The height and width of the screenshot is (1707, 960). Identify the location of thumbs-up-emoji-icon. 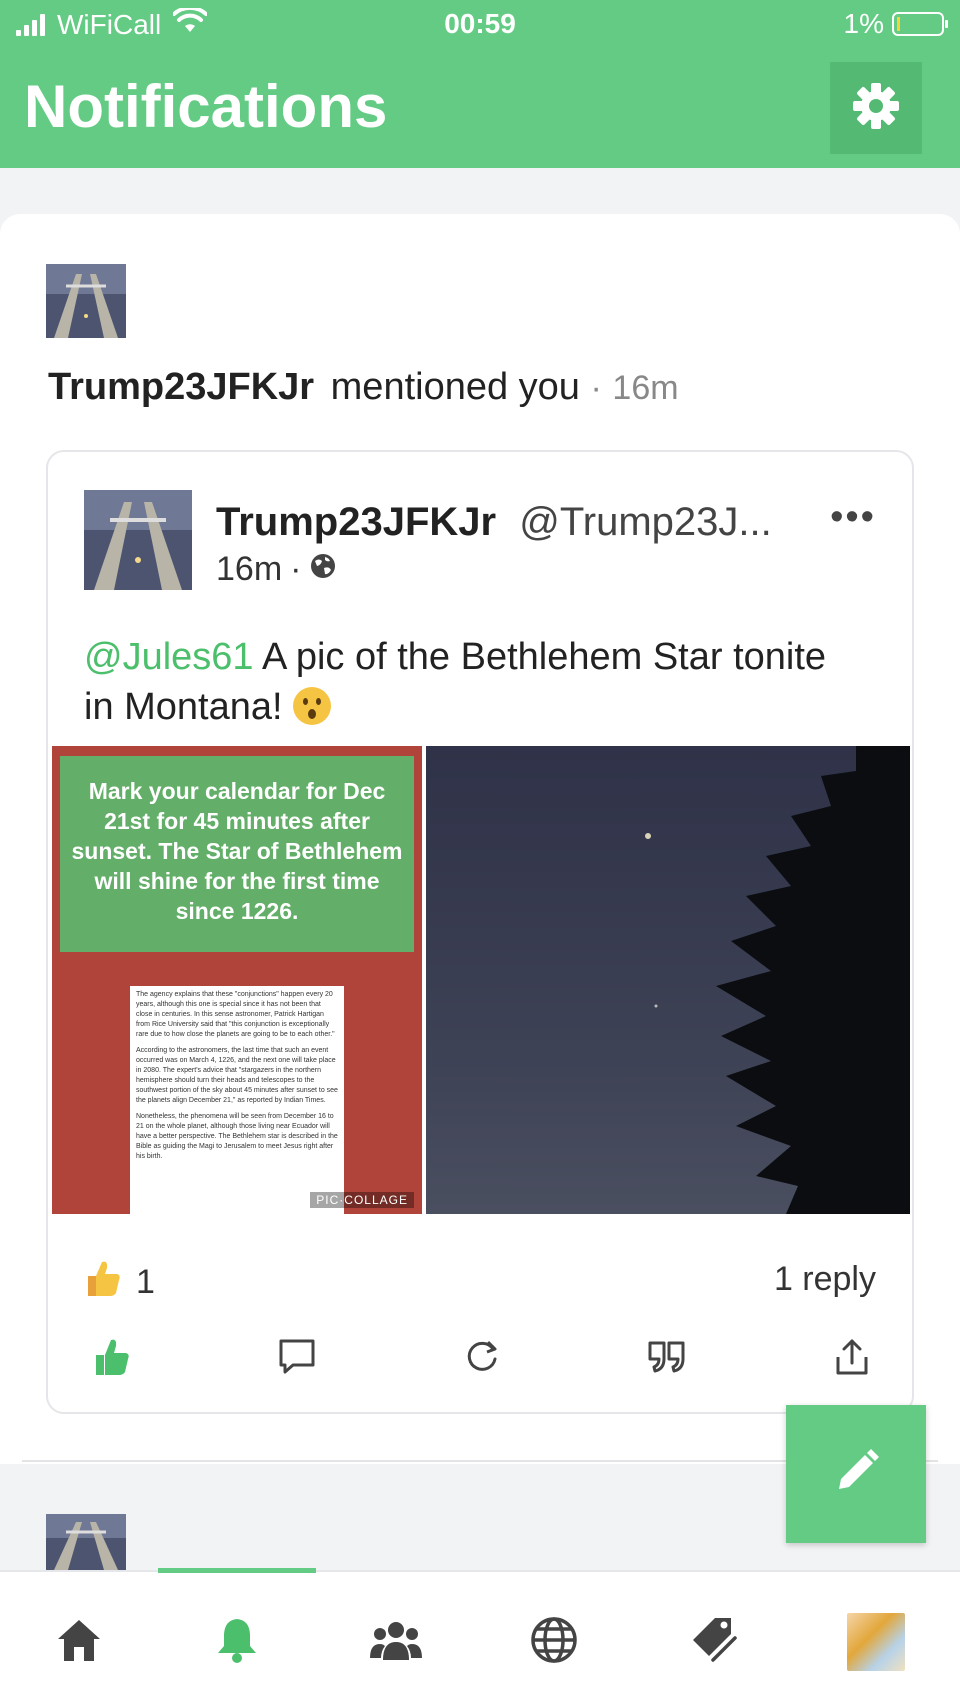
(103, 1282).